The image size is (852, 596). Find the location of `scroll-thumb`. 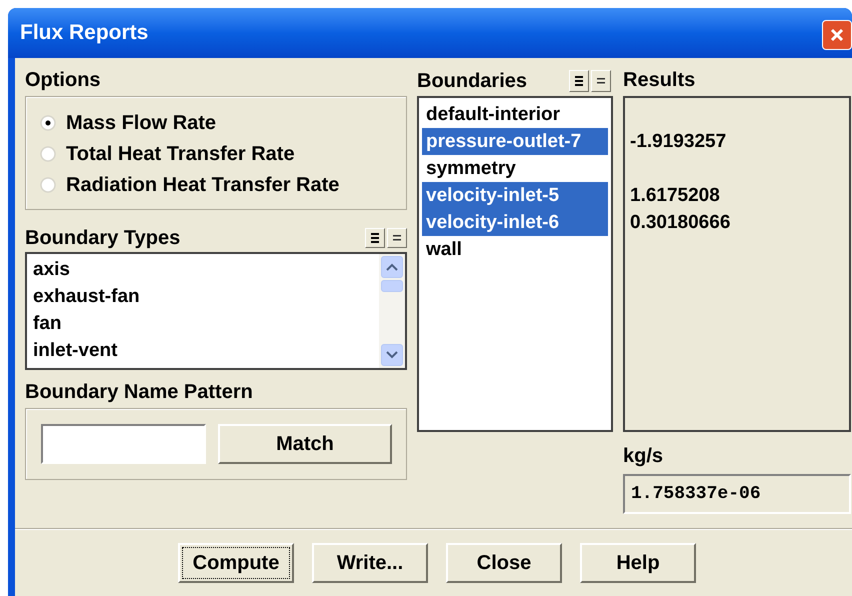

scroll-thumb is located at coordinates (392, 286).